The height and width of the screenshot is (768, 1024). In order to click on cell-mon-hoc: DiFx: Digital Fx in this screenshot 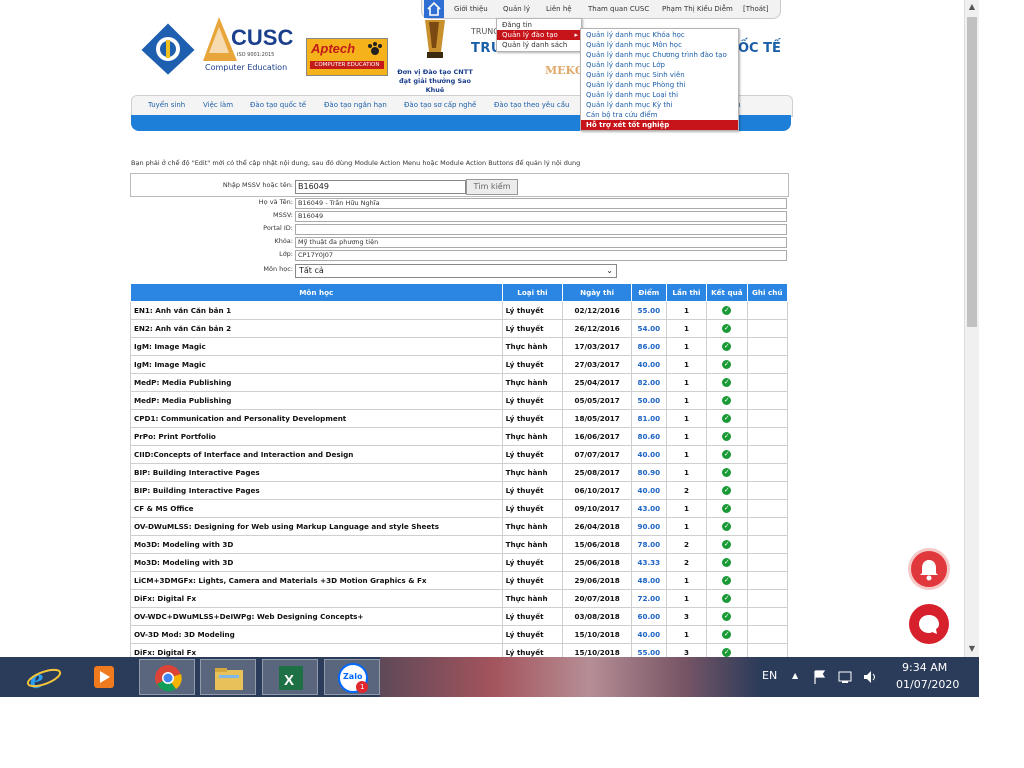, I will do `click(316, 650)`.